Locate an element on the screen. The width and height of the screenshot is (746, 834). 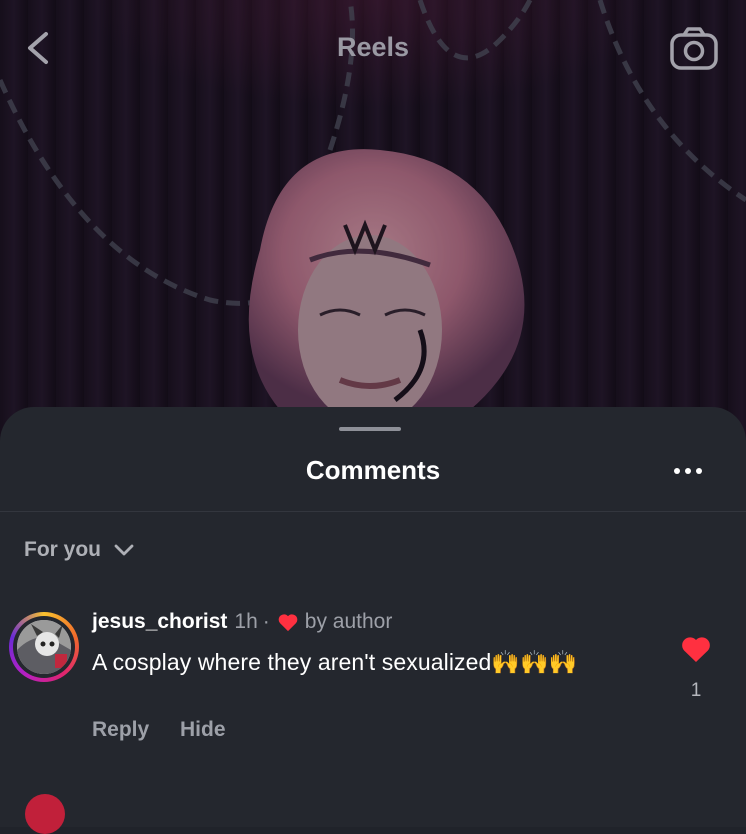
comment-time: 1h is located at coordinates (246, 621).